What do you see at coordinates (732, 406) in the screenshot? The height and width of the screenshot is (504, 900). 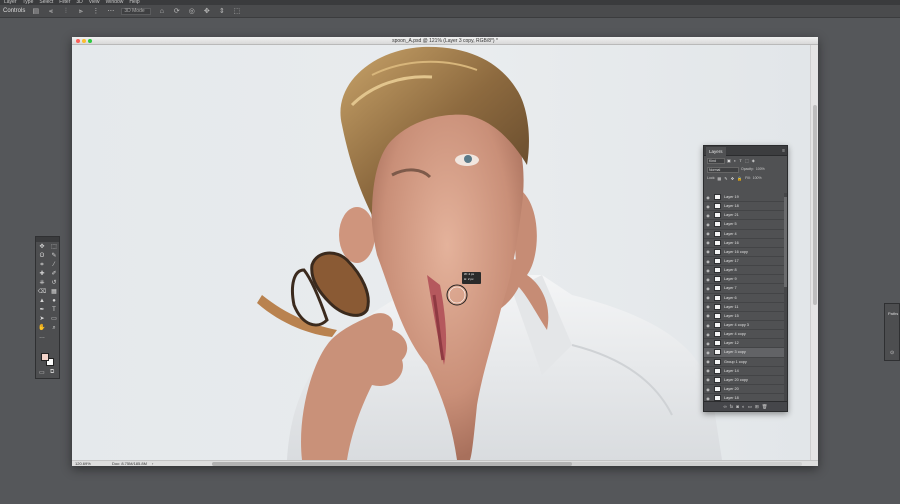 I see `fx-icon: fx` at bounding box center [732, 406].